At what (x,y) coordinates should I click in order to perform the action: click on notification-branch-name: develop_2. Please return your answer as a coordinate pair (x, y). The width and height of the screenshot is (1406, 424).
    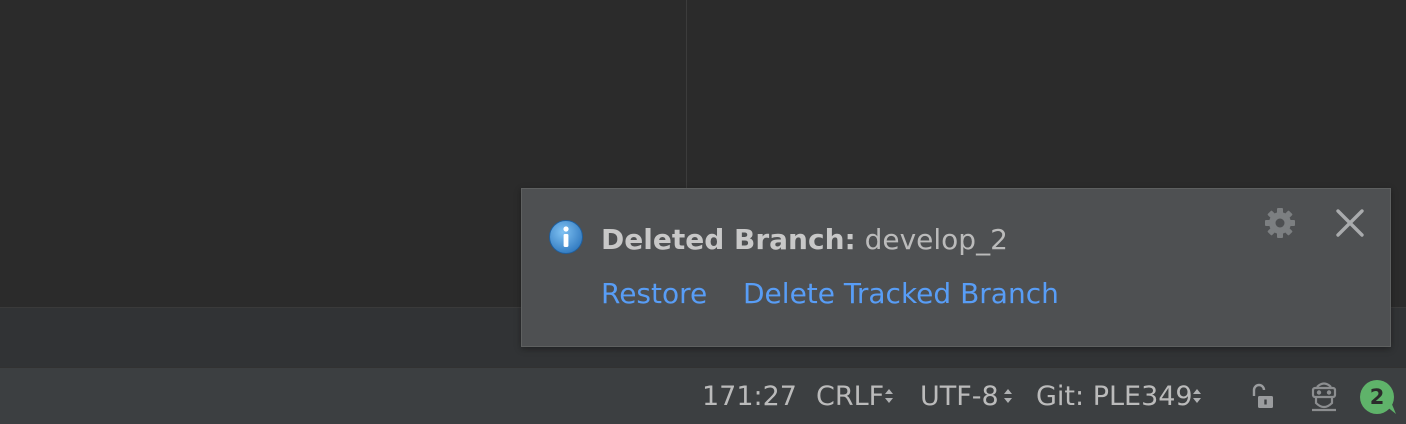
    Looking at the image, I should click on (931, 239).